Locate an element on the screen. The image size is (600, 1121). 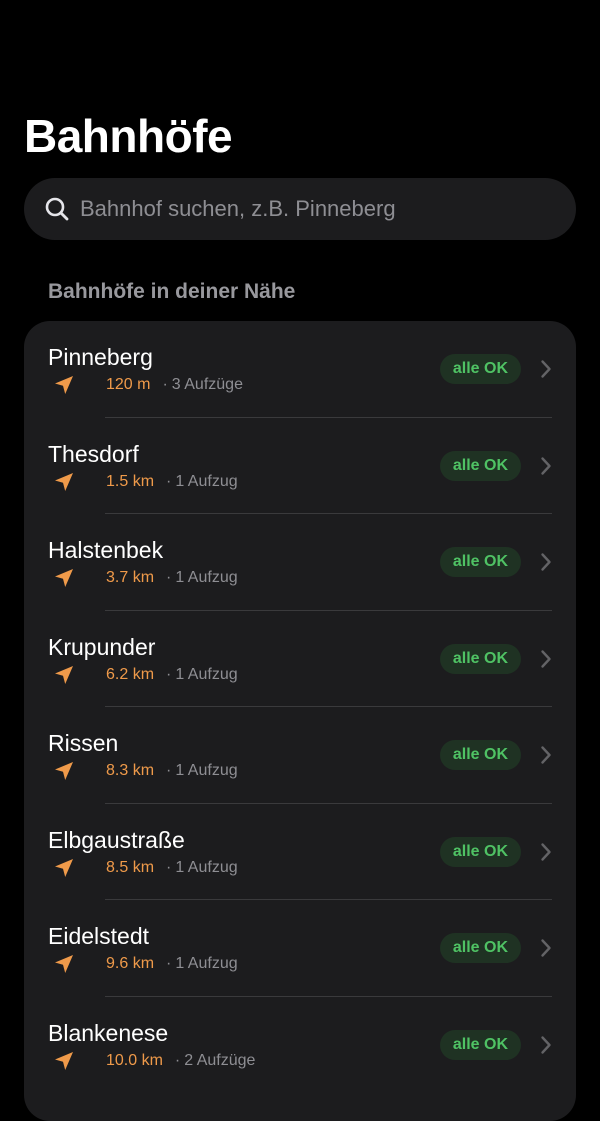
station-meta: 1.5 km · 1 Aufzug is located at coordinates (145, 482).